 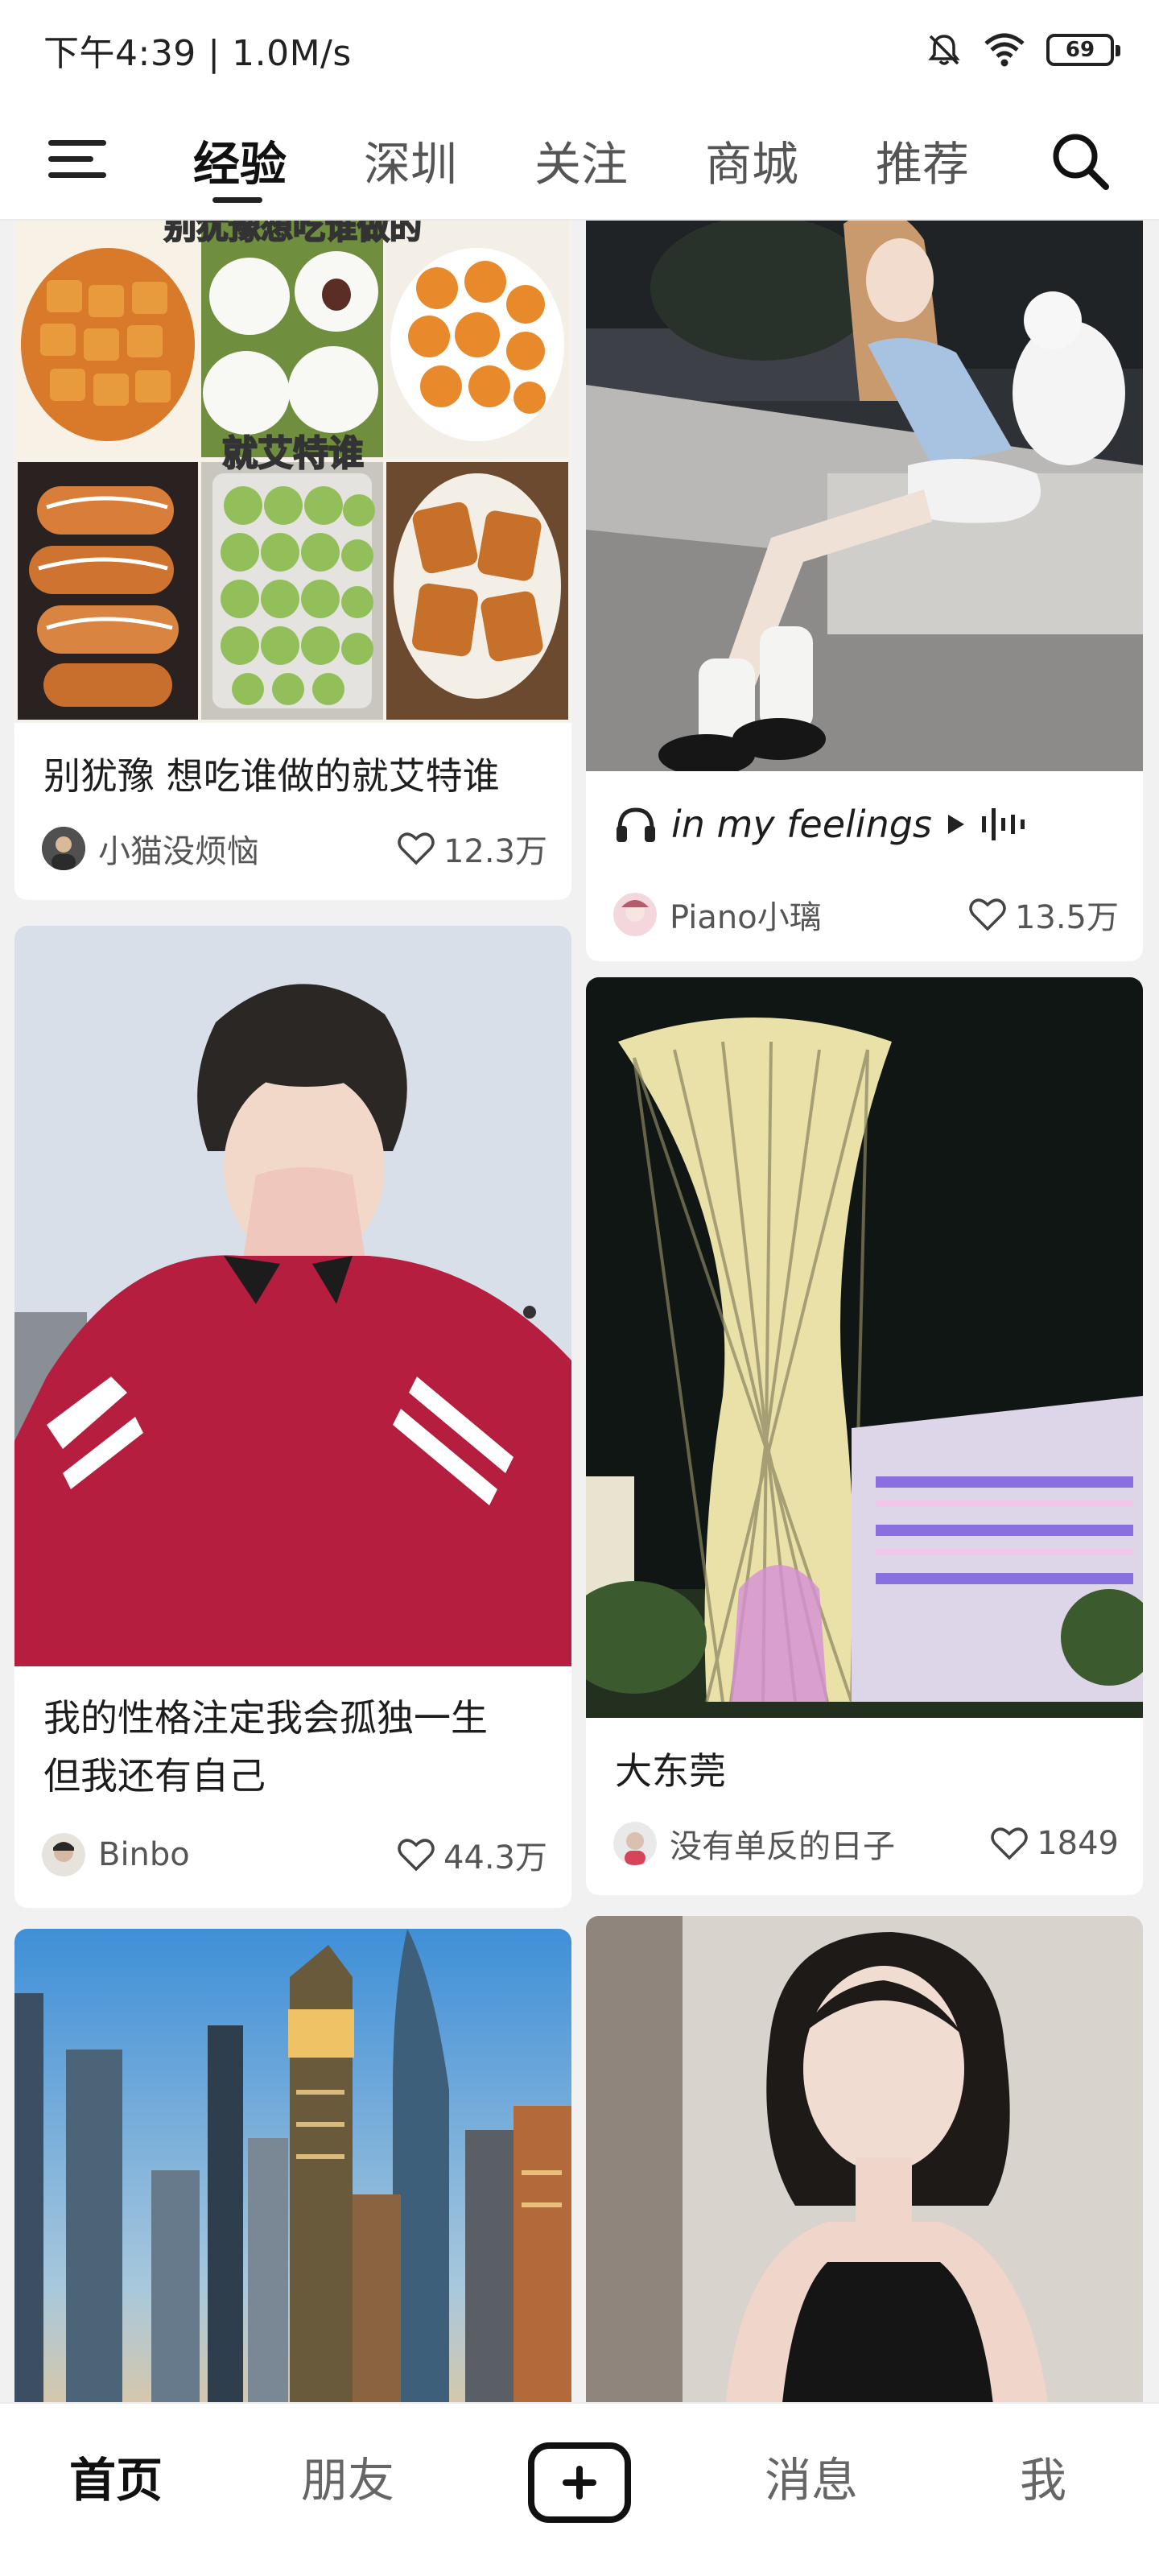 I want to click on girl-portrait-photo, so click(x=864, y=2159).